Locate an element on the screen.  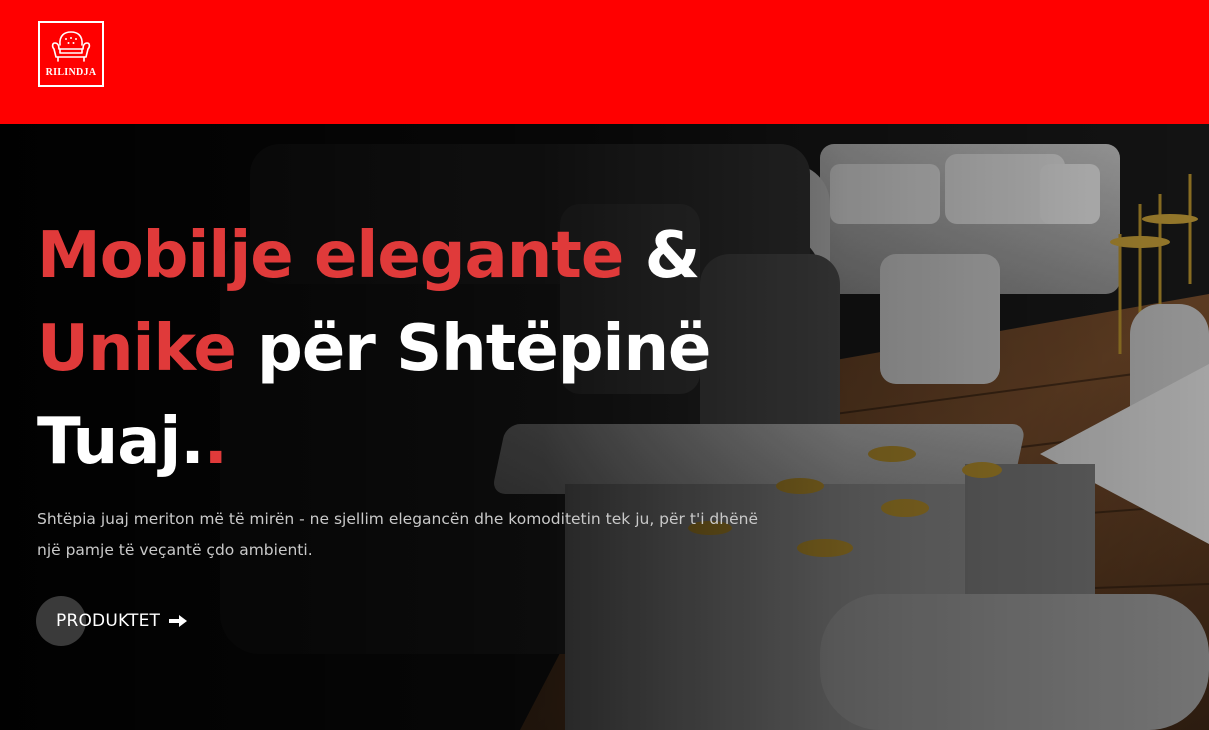
products-cta-button: PRODUKTET is located at coordinates (112, 621).